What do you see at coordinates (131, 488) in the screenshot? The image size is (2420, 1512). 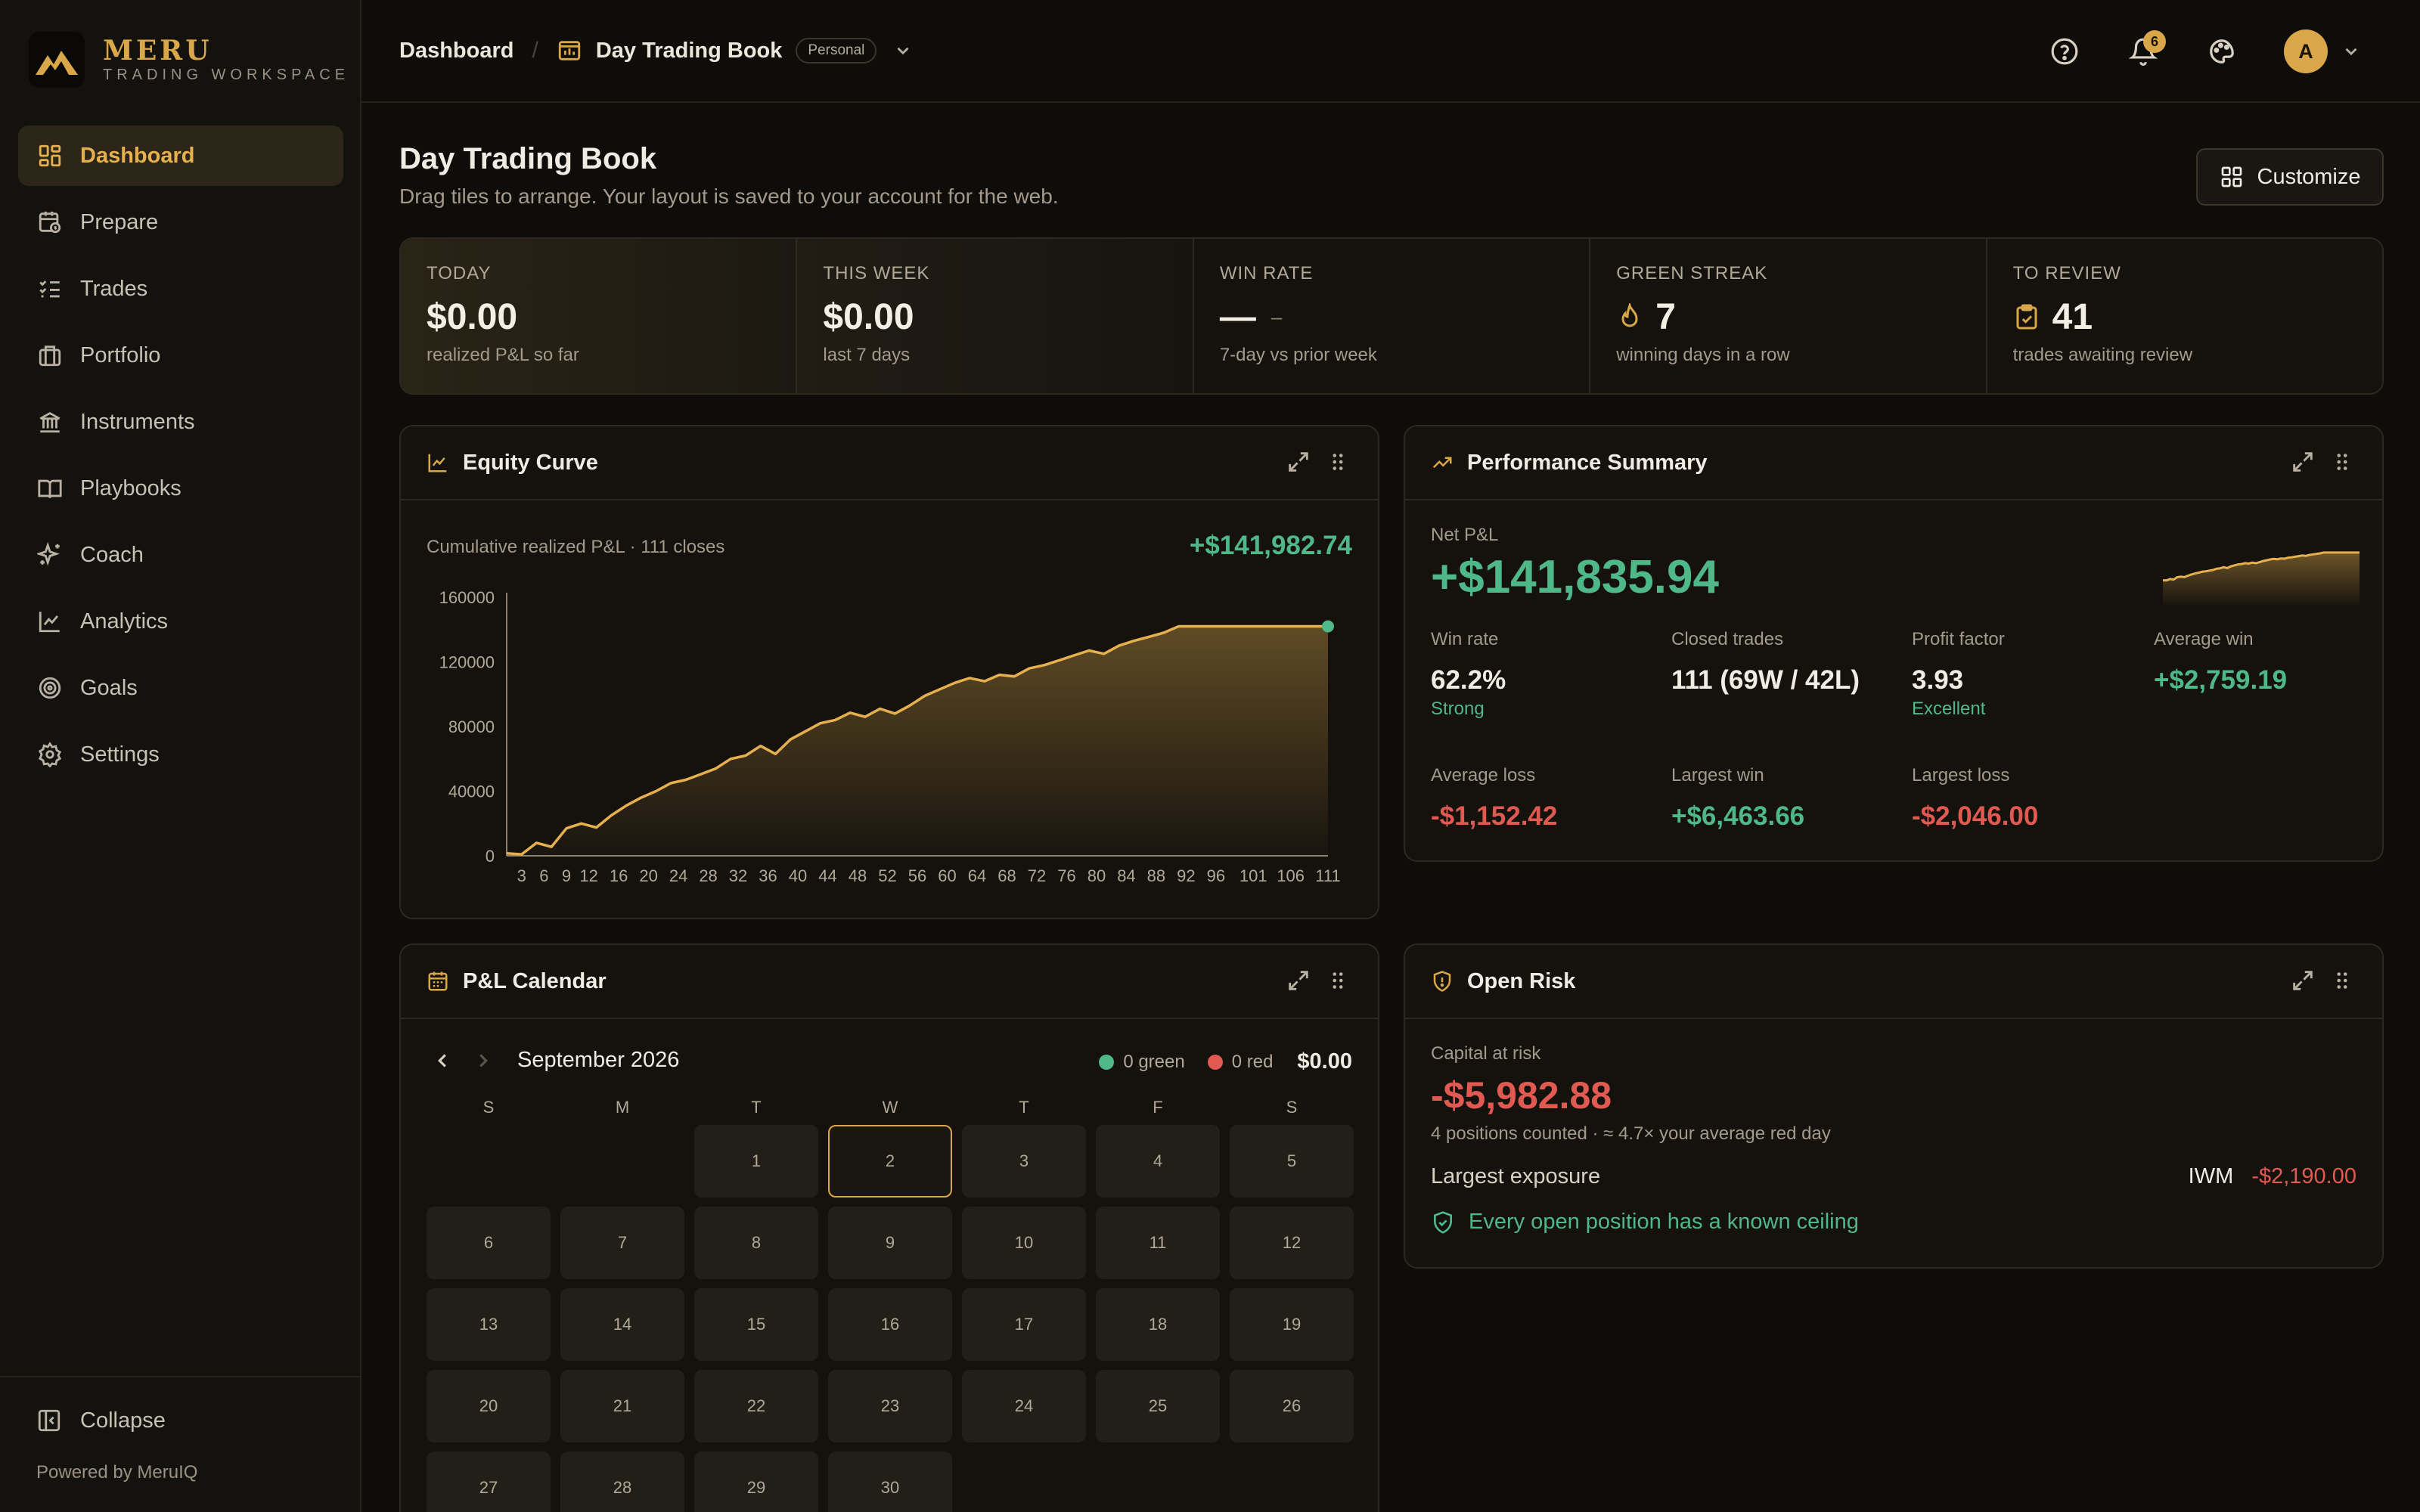 I see `sidebar-item-label: Playbooks` at bounding box center [131, 488].